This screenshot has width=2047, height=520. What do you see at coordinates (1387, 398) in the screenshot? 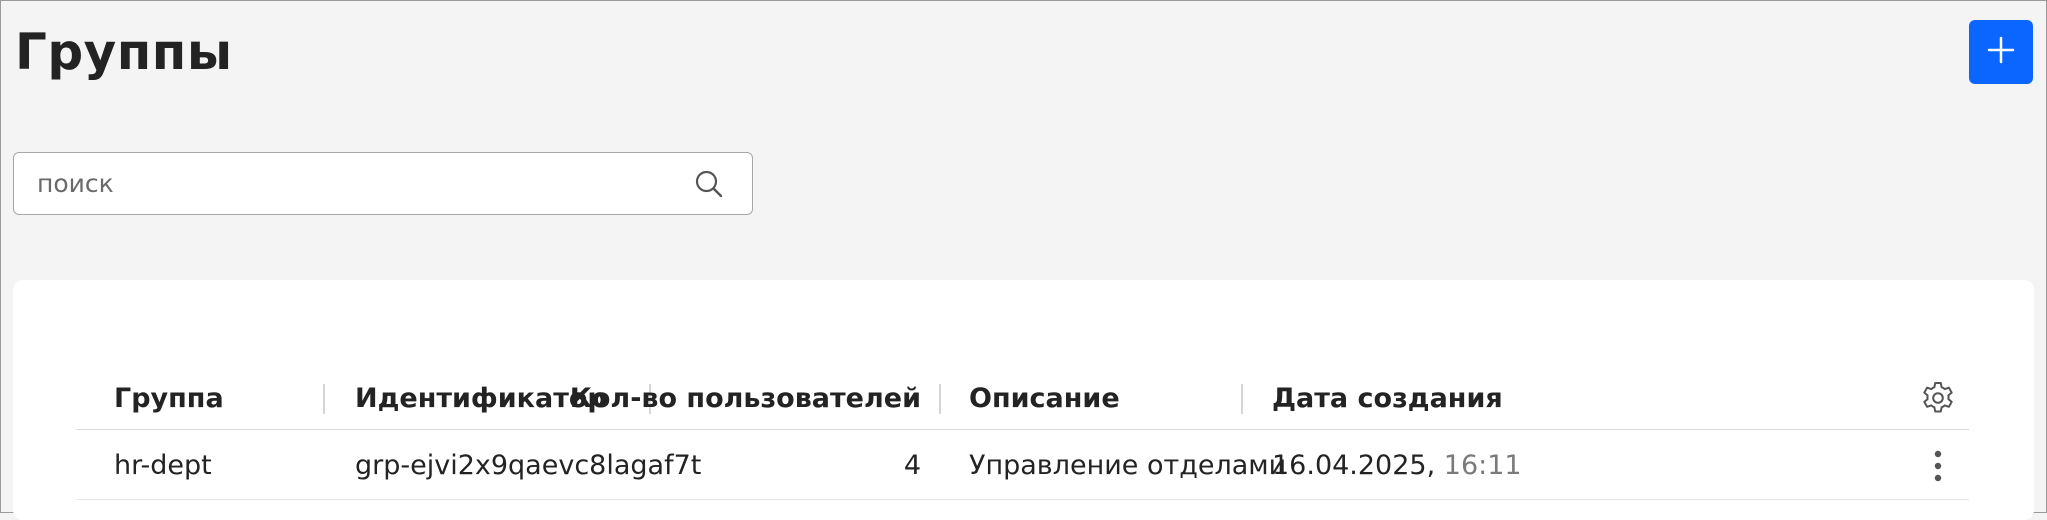
I see `column-header-created: Дата создания` at bounding box center [1387, 398].